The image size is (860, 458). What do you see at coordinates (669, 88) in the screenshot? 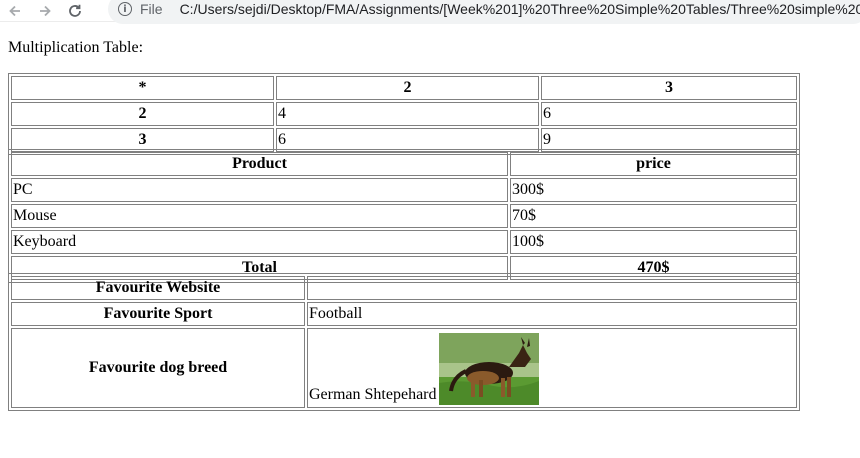
I see `table-header-cell: 3` at bounding box center [669, 88].